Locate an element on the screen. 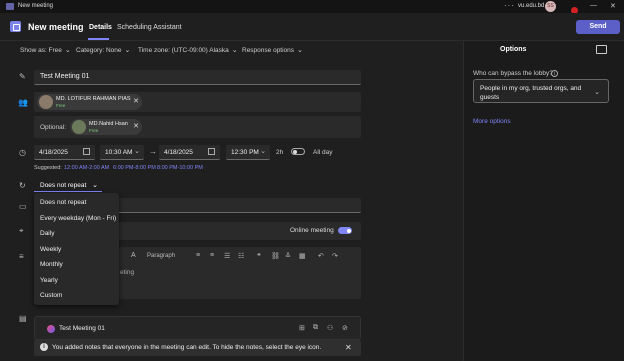  options-title: Options is located at coordinates (513, 49).